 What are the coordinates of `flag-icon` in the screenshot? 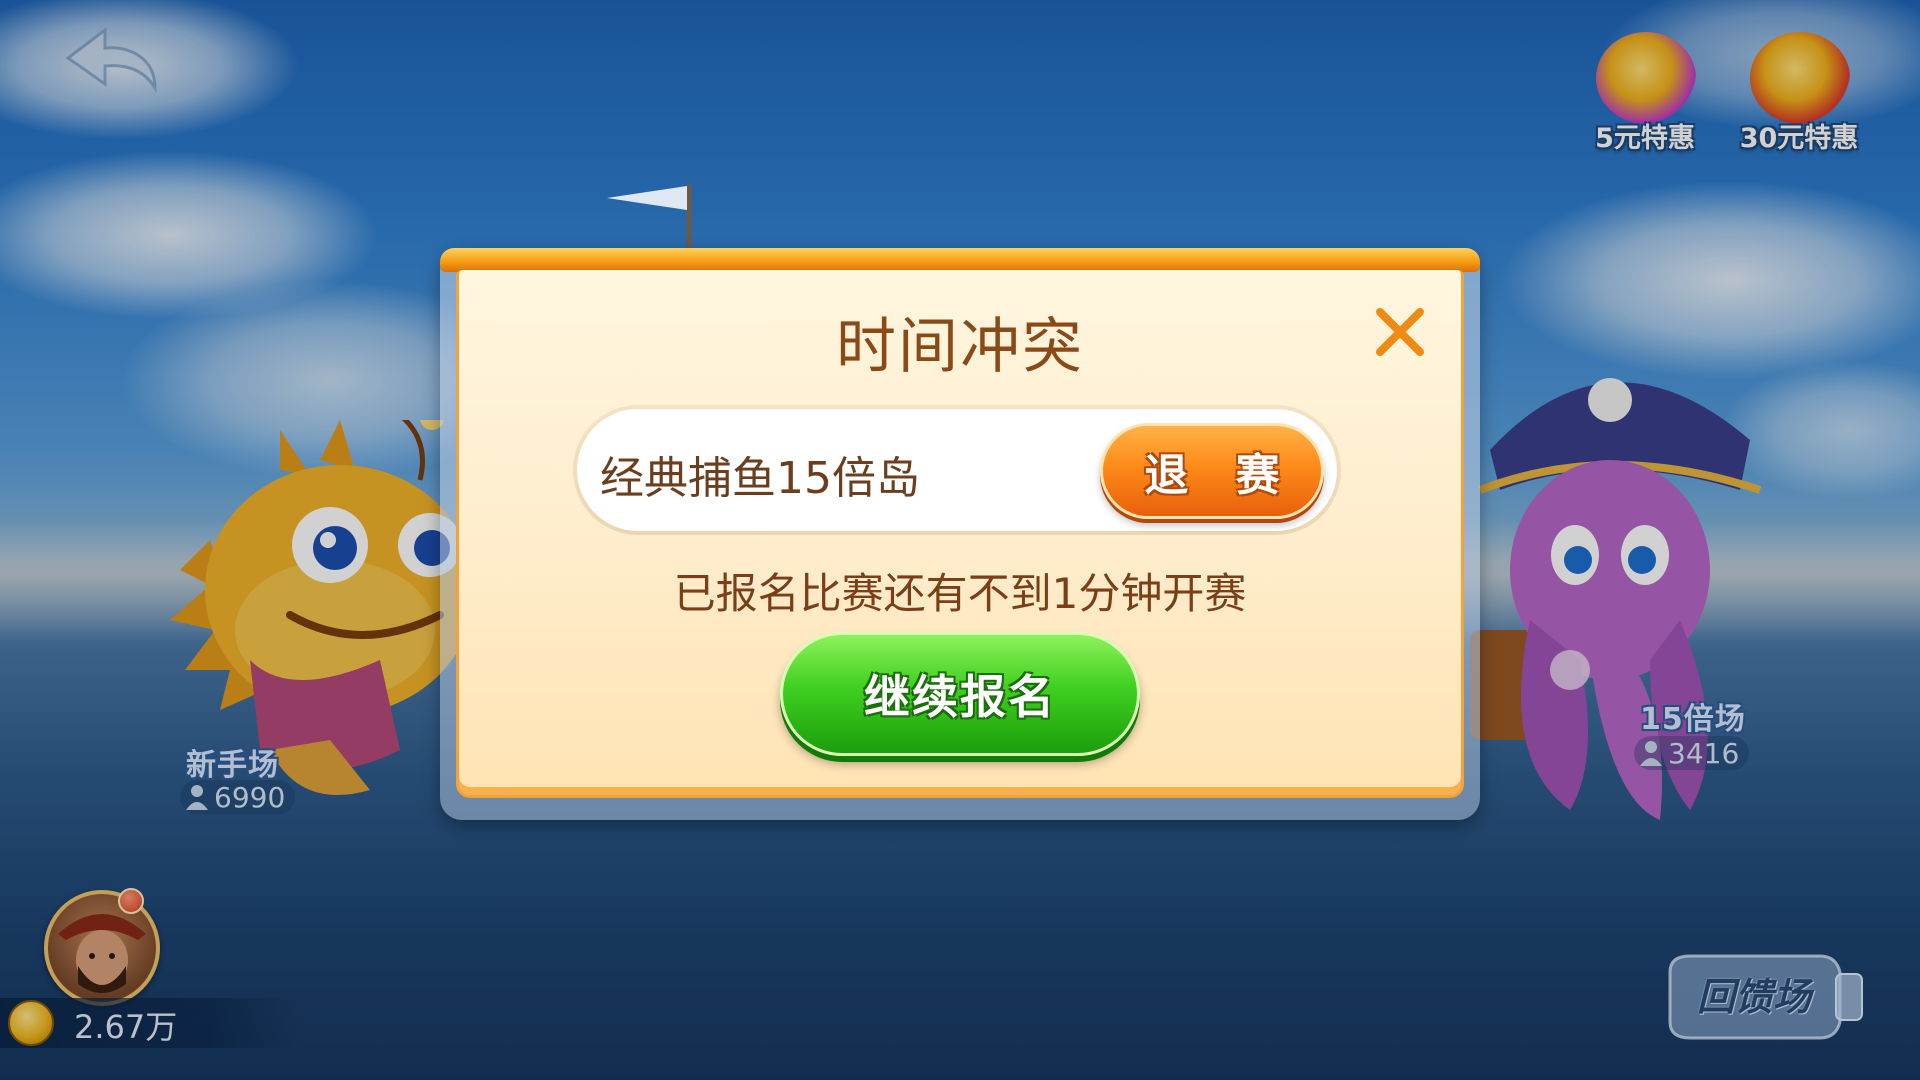 It's located at (649, 217).